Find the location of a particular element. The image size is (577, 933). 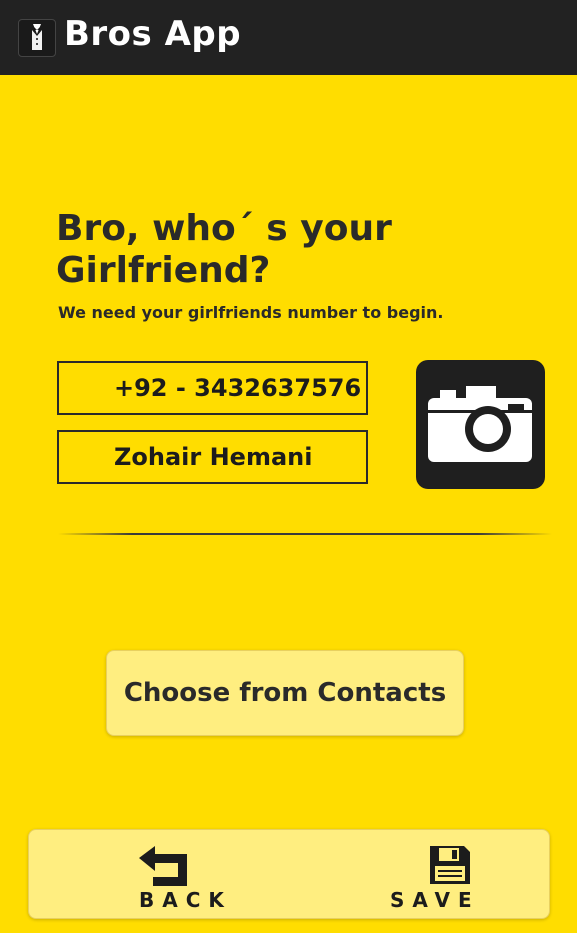

camera-button is located at coordinates (480, 424).